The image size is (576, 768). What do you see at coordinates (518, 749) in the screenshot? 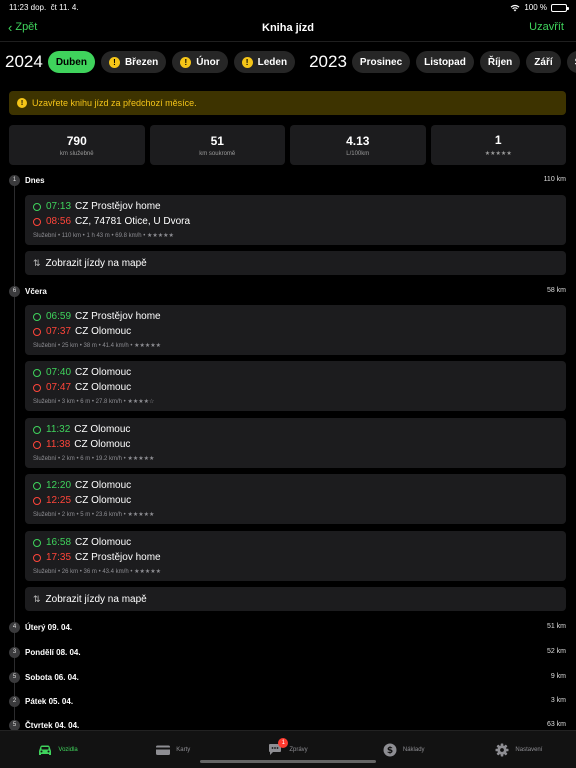
I see `tab-nastaveni: Nastavení` at bounding box center [518, 749].